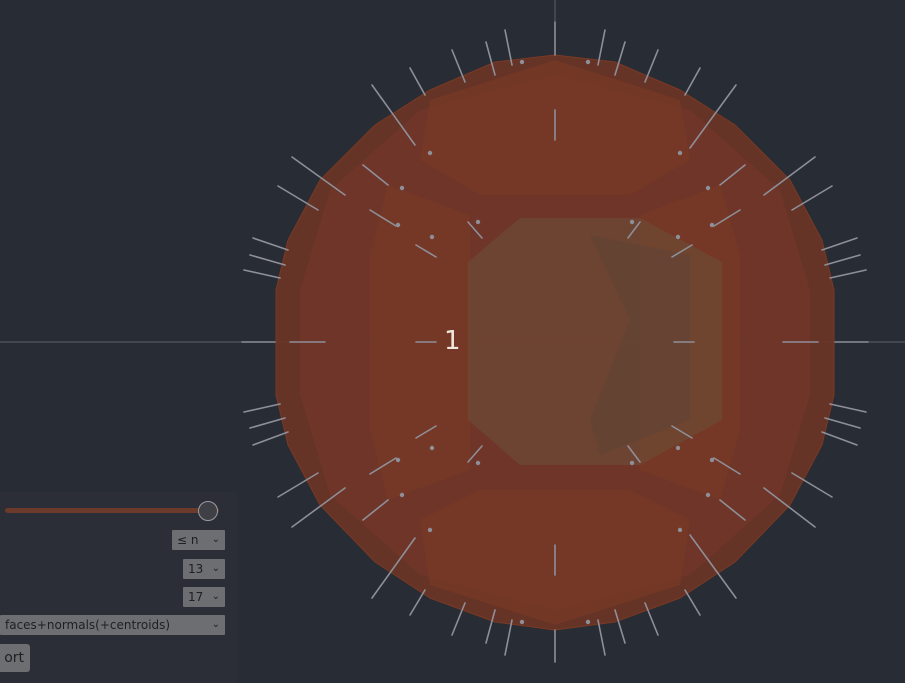  Describe the element at coordinates (188, 540) in the screenshot. I see `relation-select-value: ≤ n` at that location.